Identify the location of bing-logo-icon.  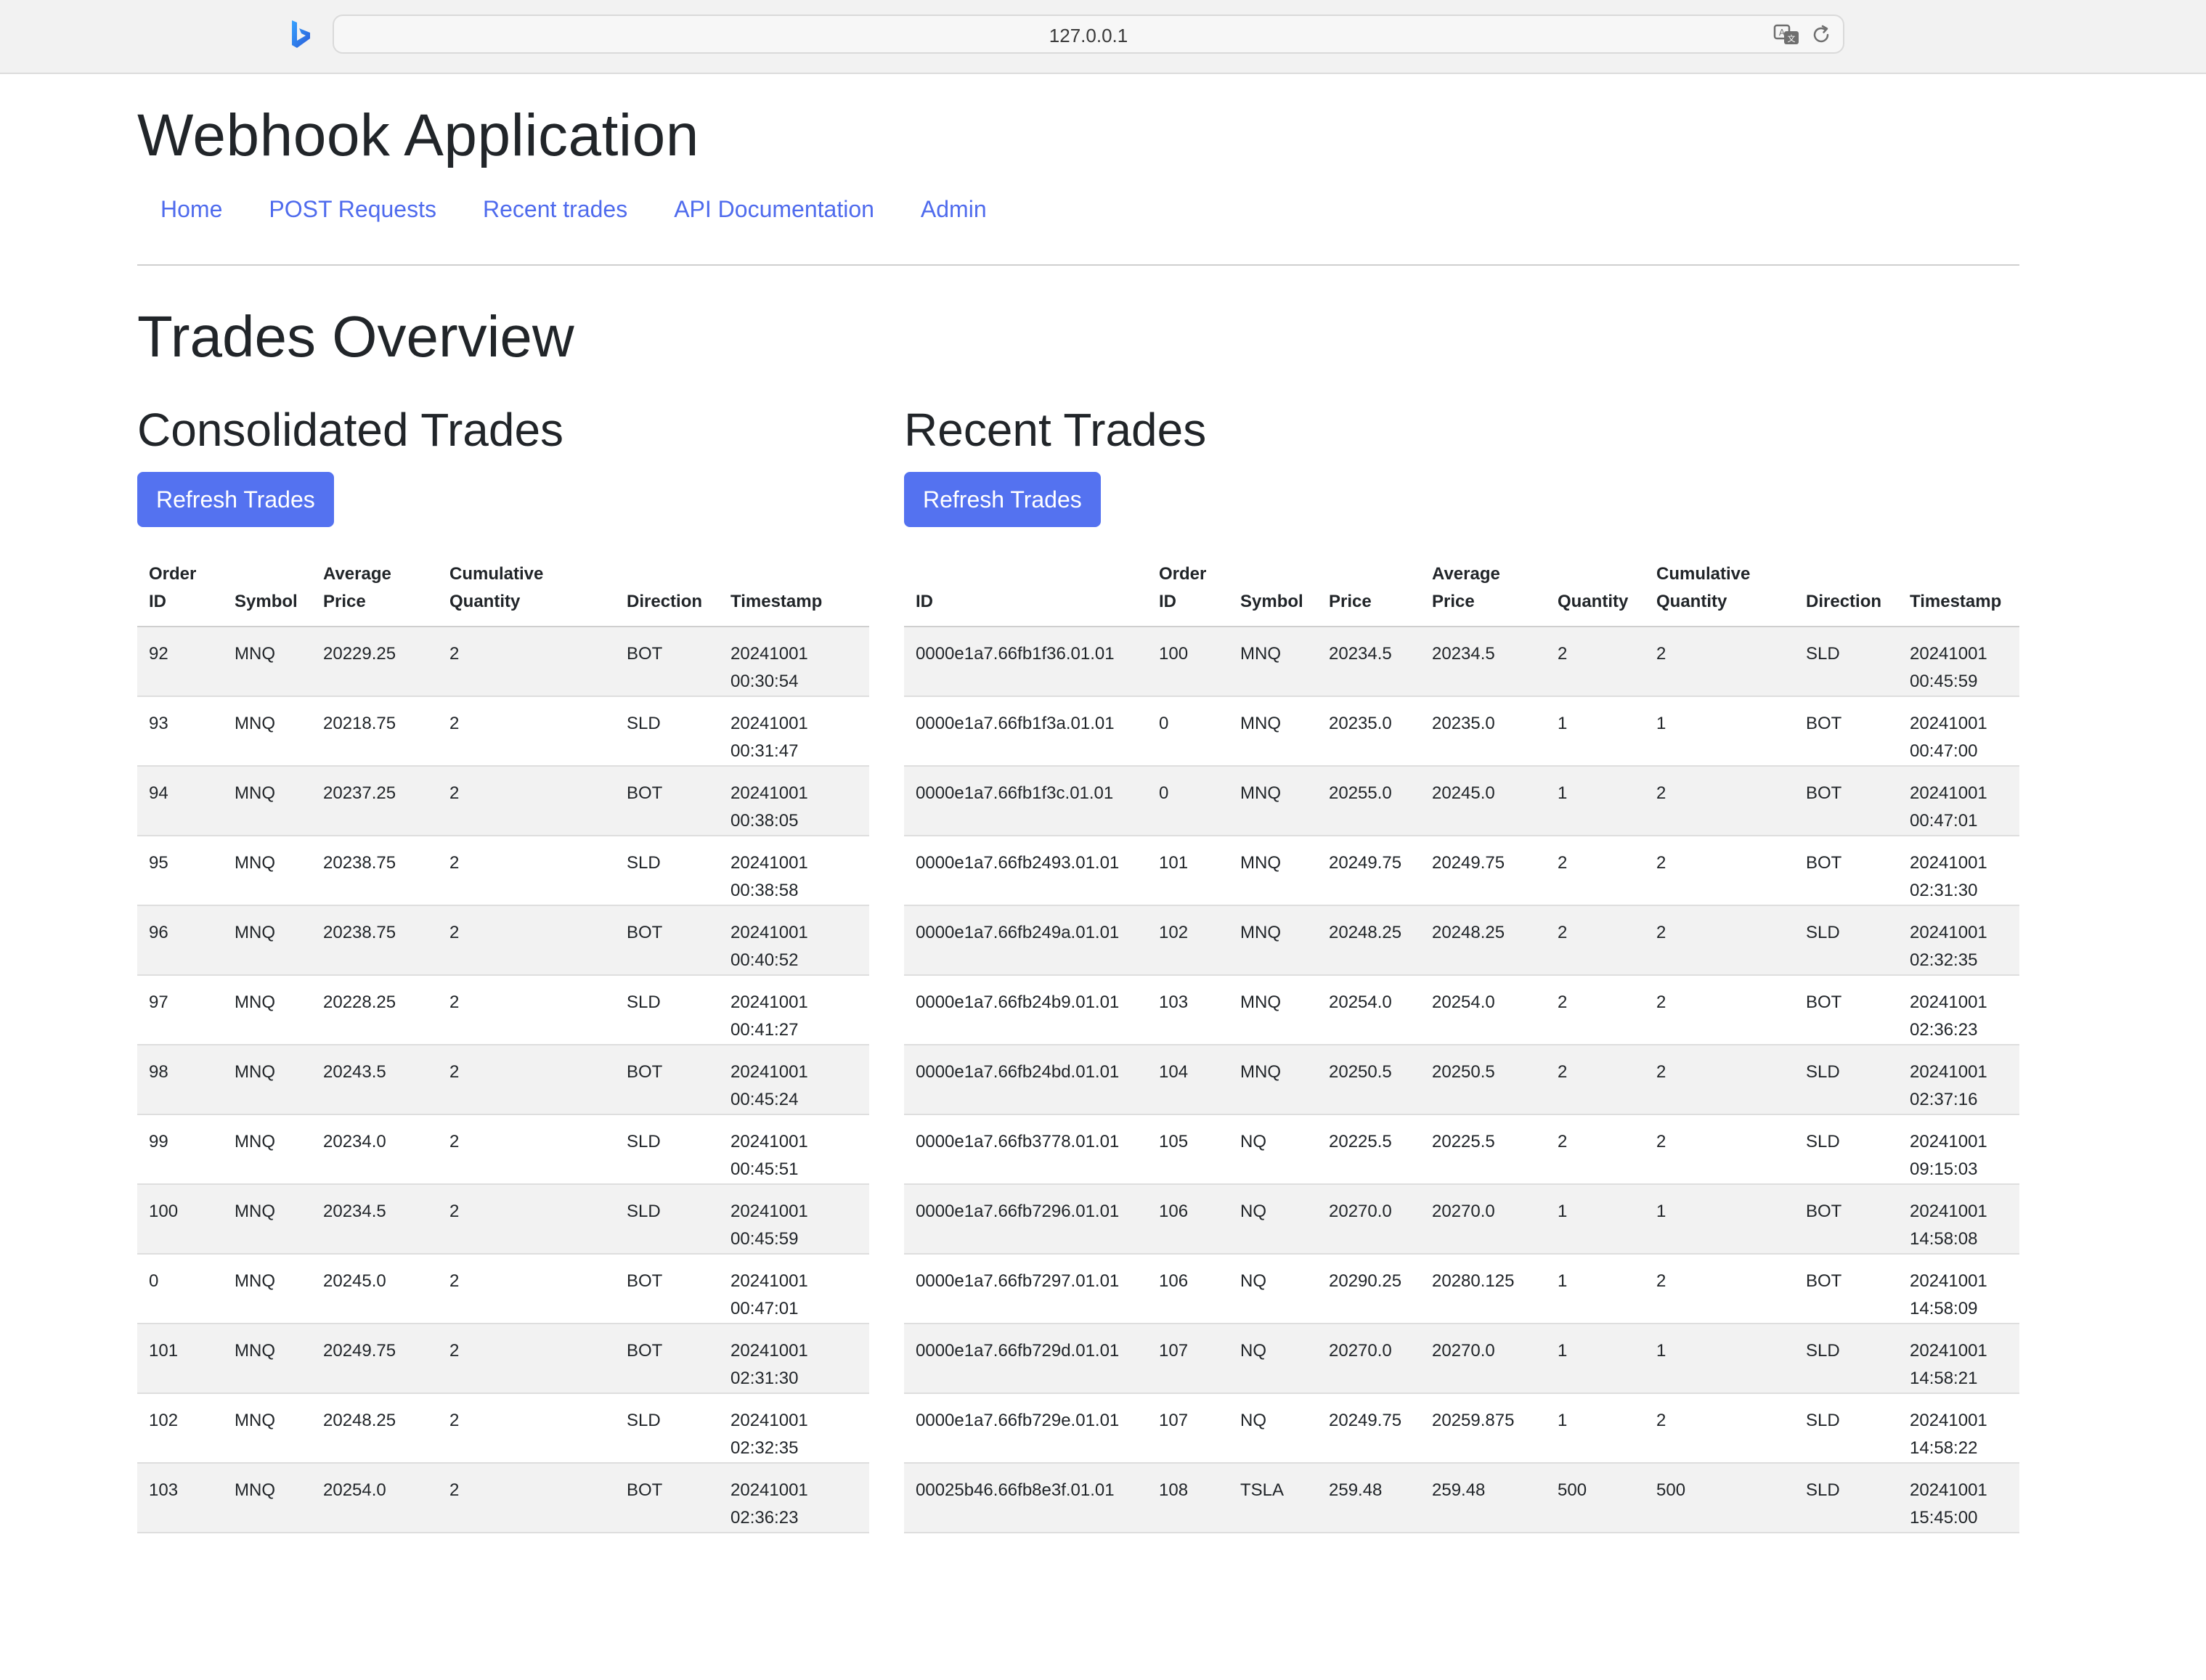
(300, 35).